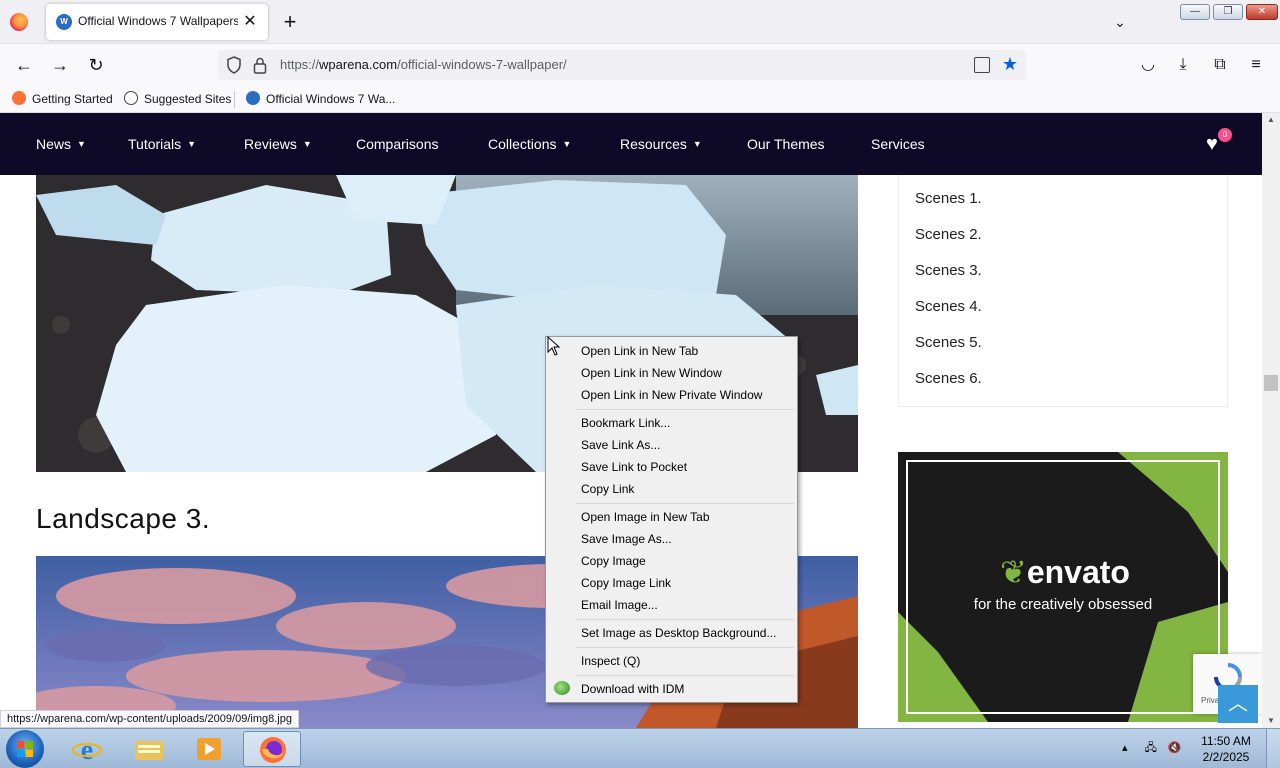  Describe the element at coordinates (1175, 748) in the screenshot. I see `volume-muted-icon: 🔇` at that location.